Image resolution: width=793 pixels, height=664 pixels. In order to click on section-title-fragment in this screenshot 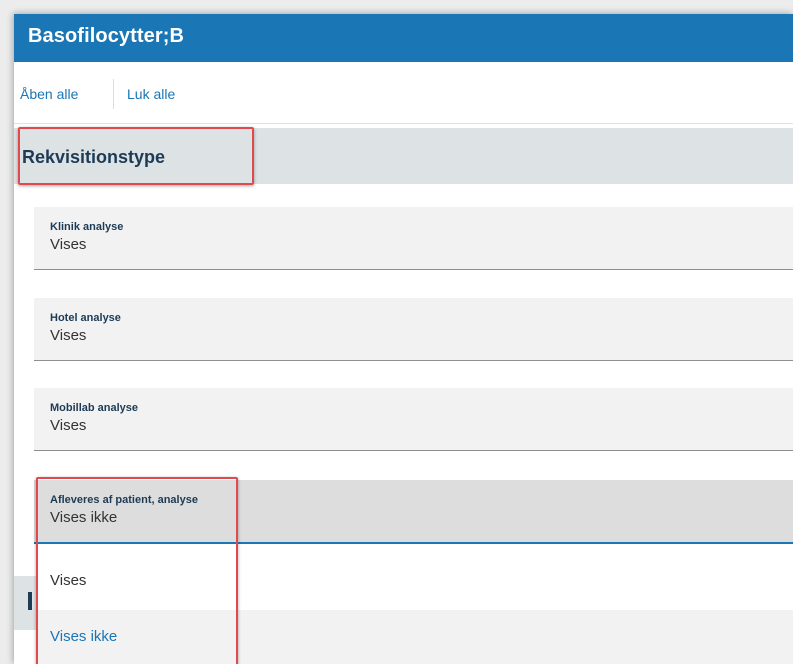, I will do `click(30, 601)`.